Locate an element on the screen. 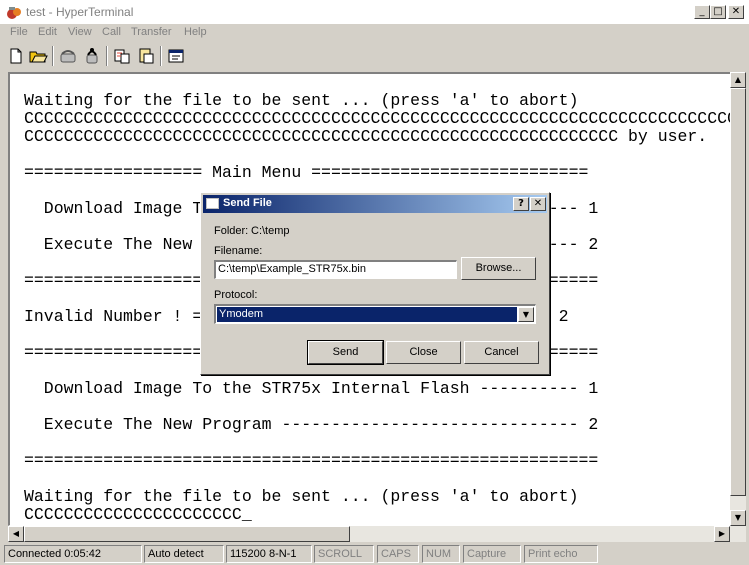  menu-view: View is located at coordinates (80, 32).